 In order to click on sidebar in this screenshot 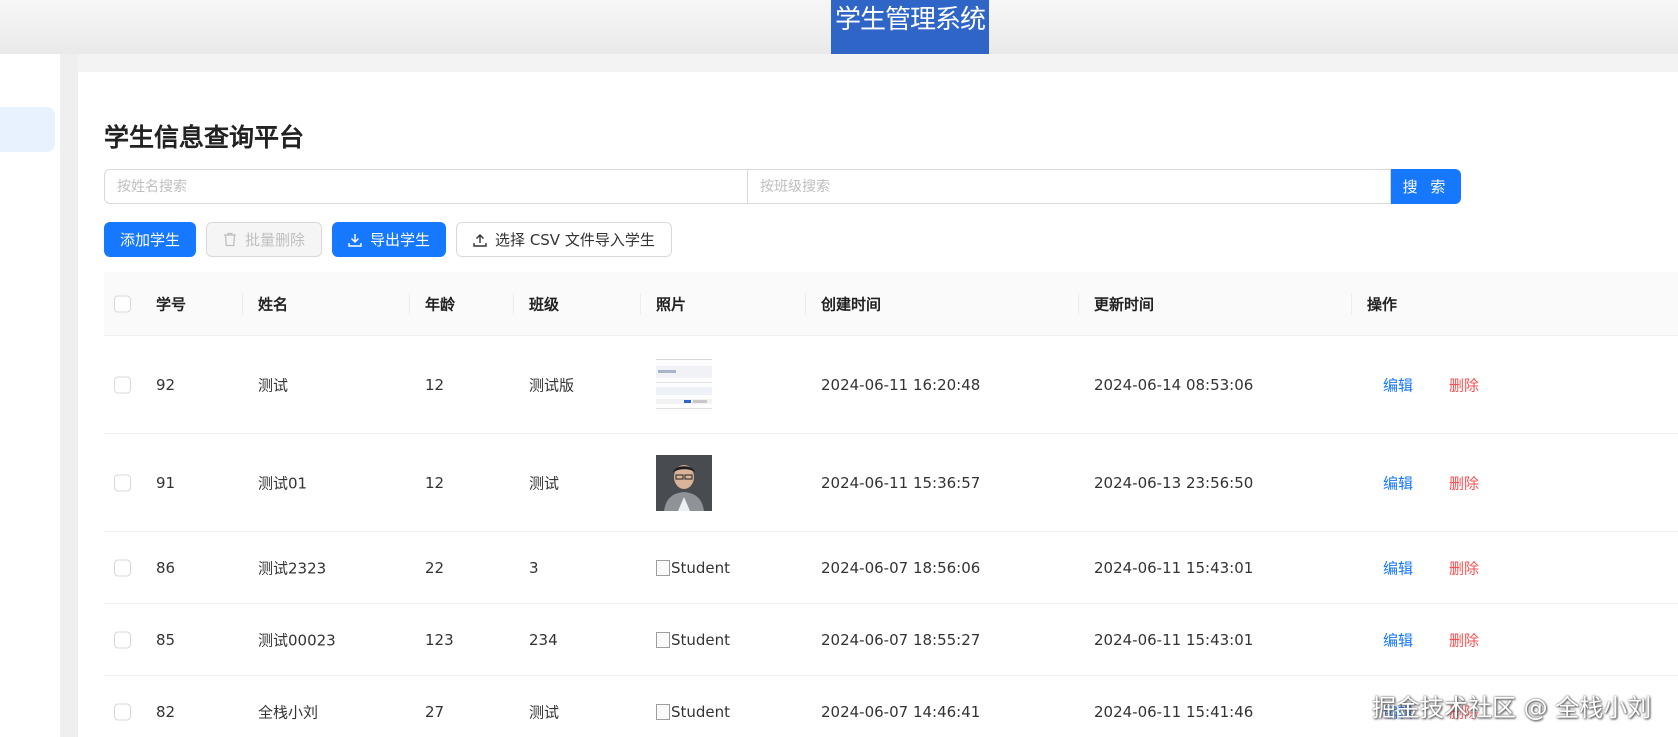, I will do `click(30, 395)`.